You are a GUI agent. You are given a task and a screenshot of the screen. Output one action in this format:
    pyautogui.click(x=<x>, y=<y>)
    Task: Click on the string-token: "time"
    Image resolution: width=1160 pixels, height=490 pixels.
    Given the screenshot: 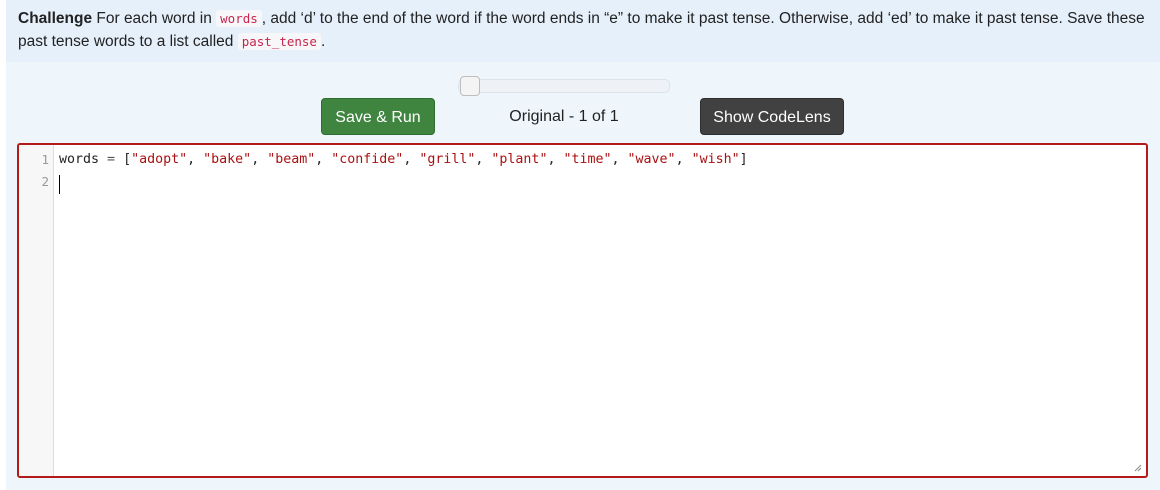 What is the action you would take?
    pyautogui.click(x=587, y=159)
    